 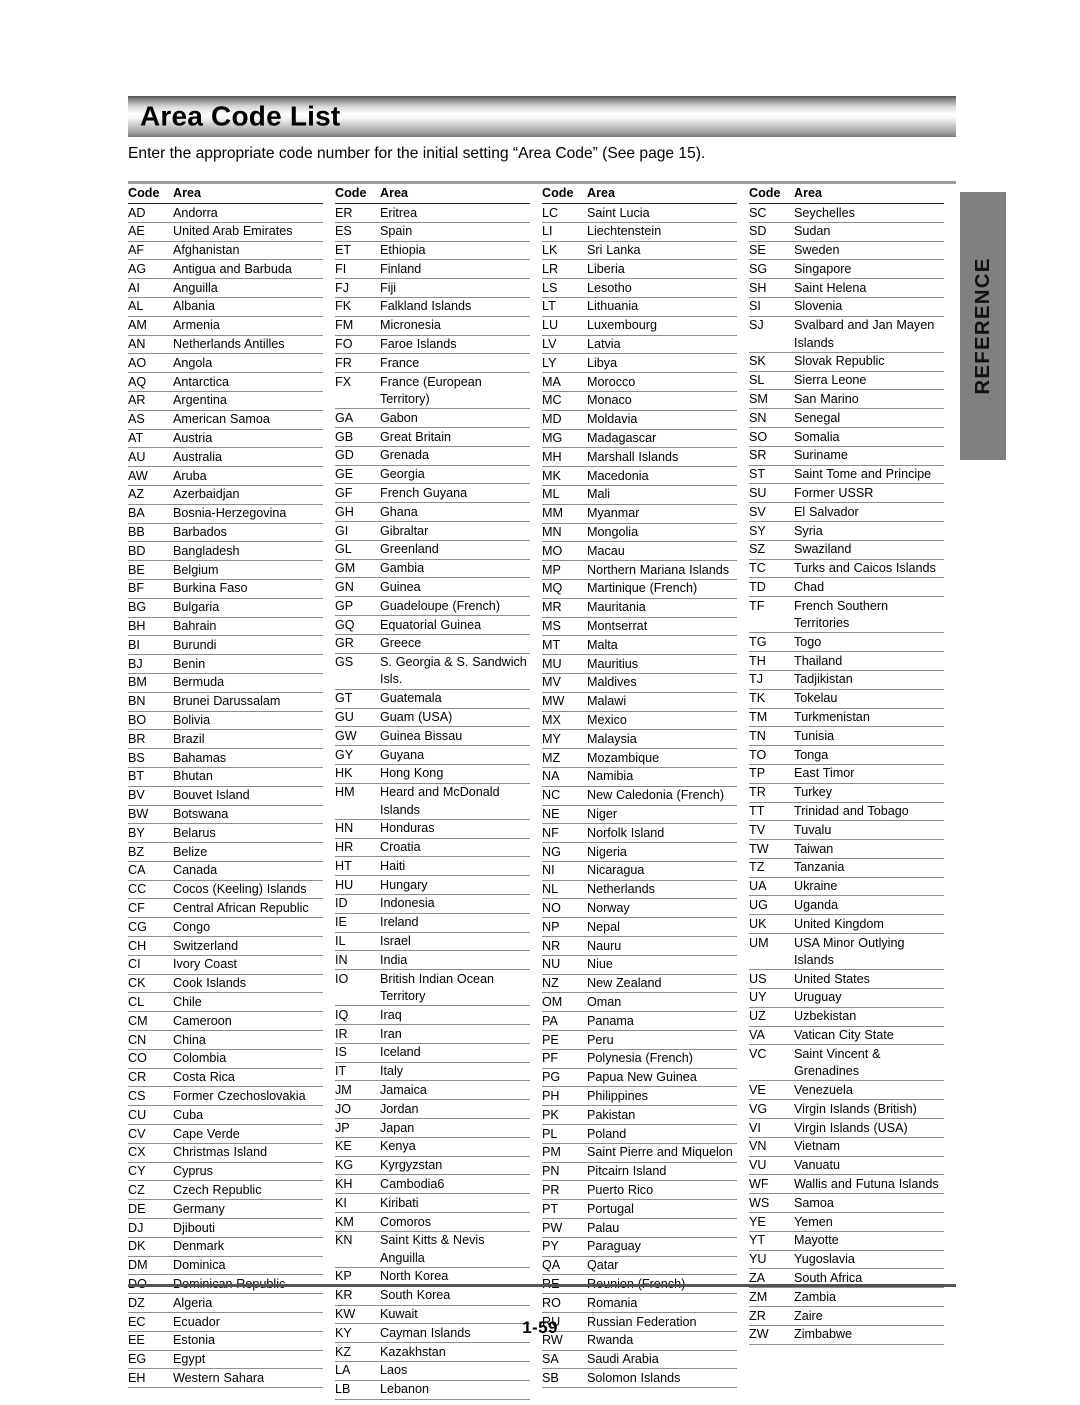 I want to click on column-header-area: Area, so click(x=808, y=193).